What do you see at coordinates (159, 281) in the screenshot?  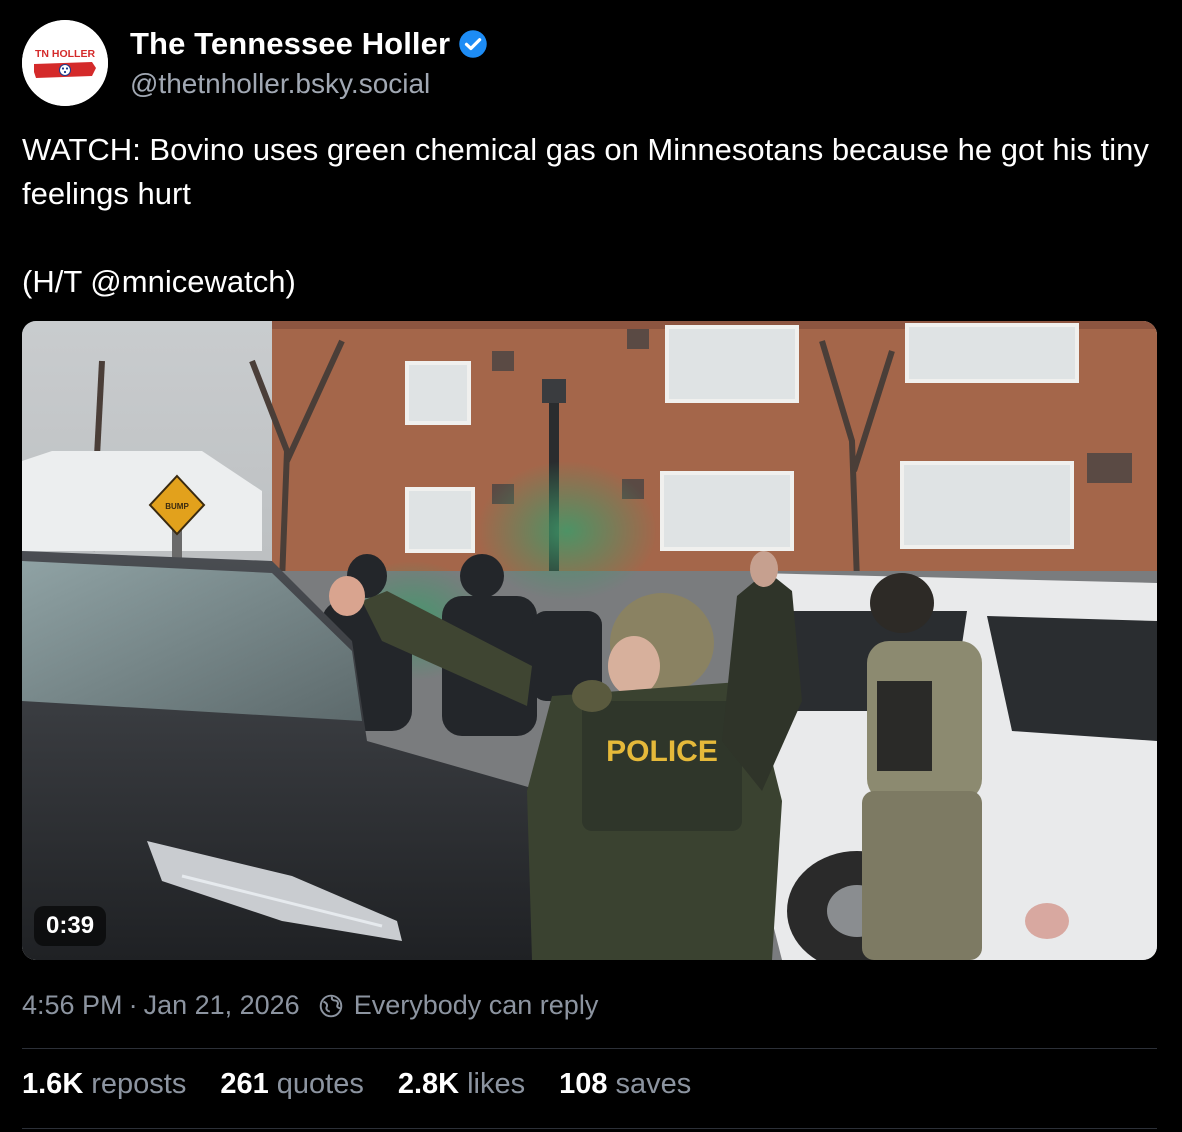 I see `post-text-credit: (H/T @mnicewatch)` at bounding box center [159, 281].